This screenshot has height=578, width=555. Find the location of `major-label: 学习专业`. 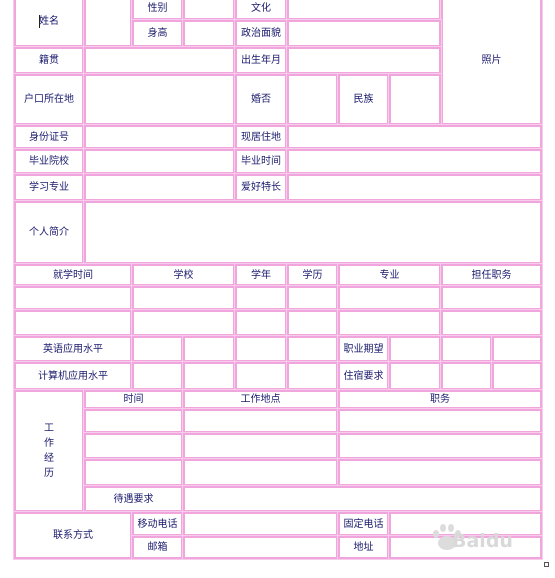

major-label: 学习专业 is located at coordinates (49, 187).